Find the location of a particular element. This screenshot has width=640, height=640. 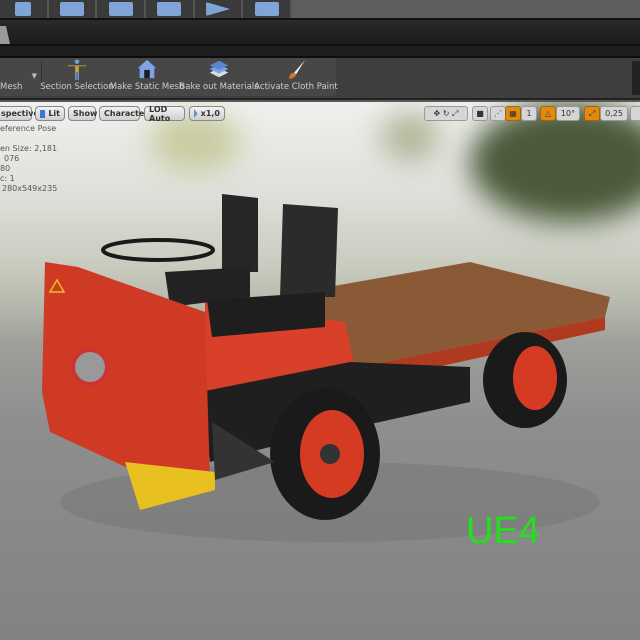

menu-strip is located at coordinates (320, 52).